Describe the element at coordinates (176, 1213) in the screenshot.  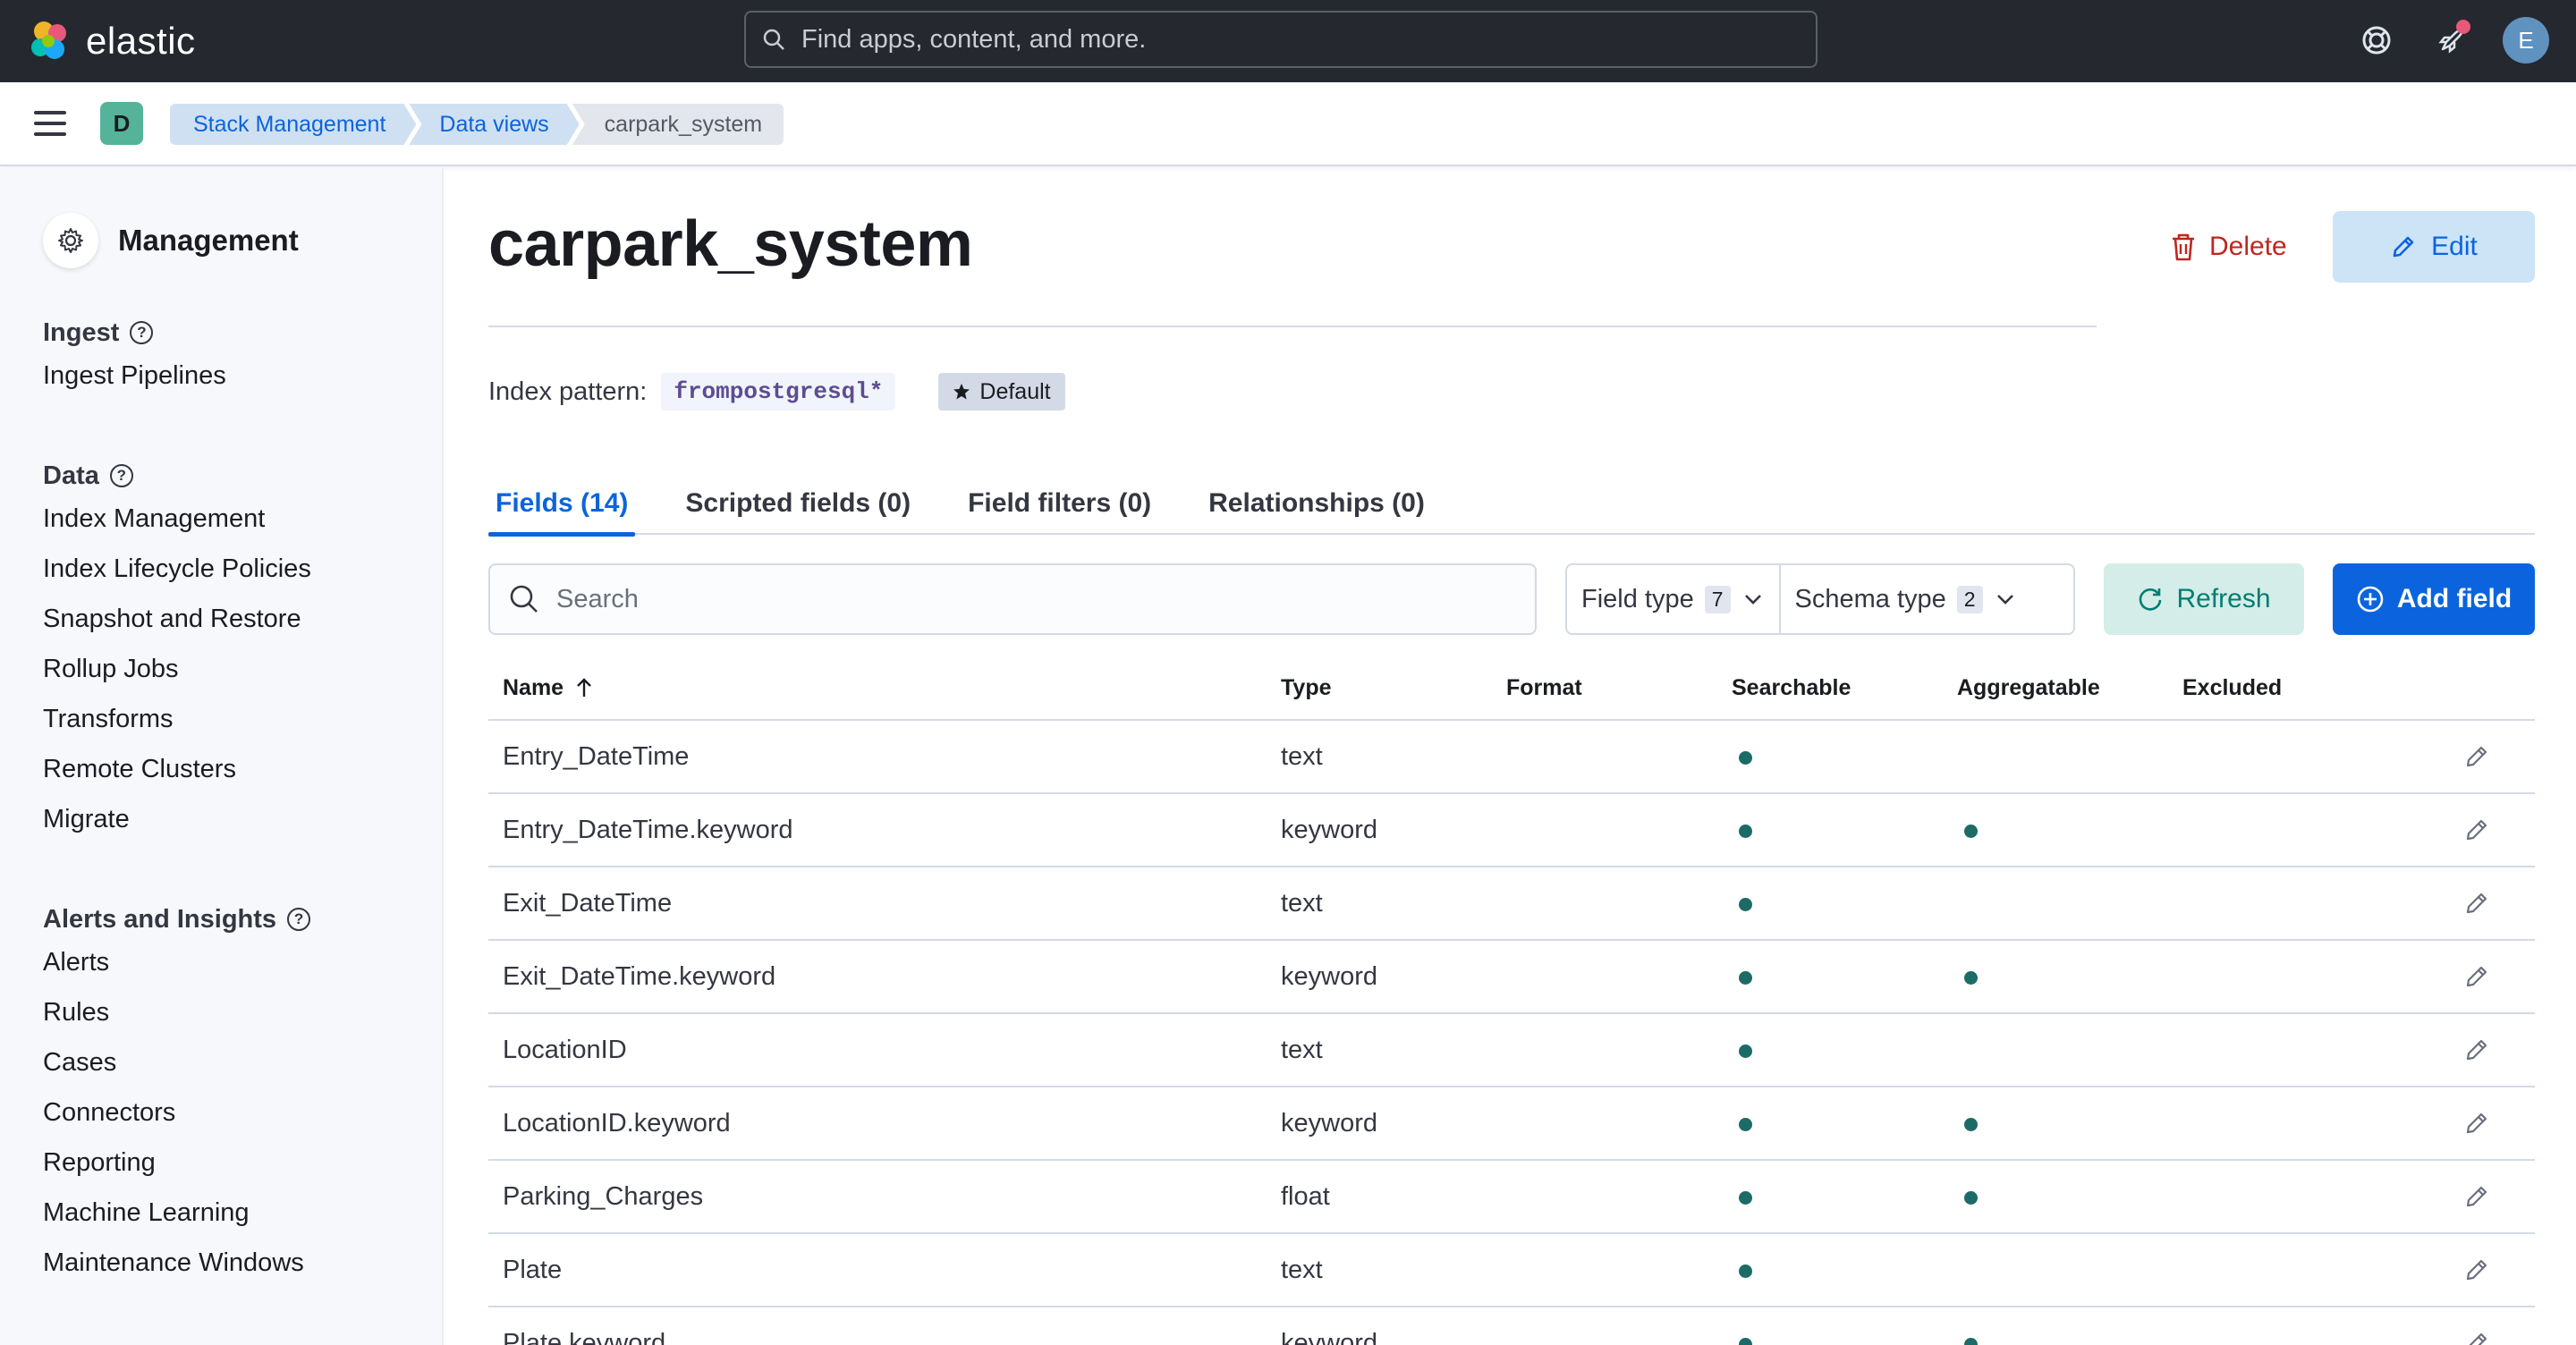
I see `sidebar-item-machine-learning: Machine Learning` at that location.